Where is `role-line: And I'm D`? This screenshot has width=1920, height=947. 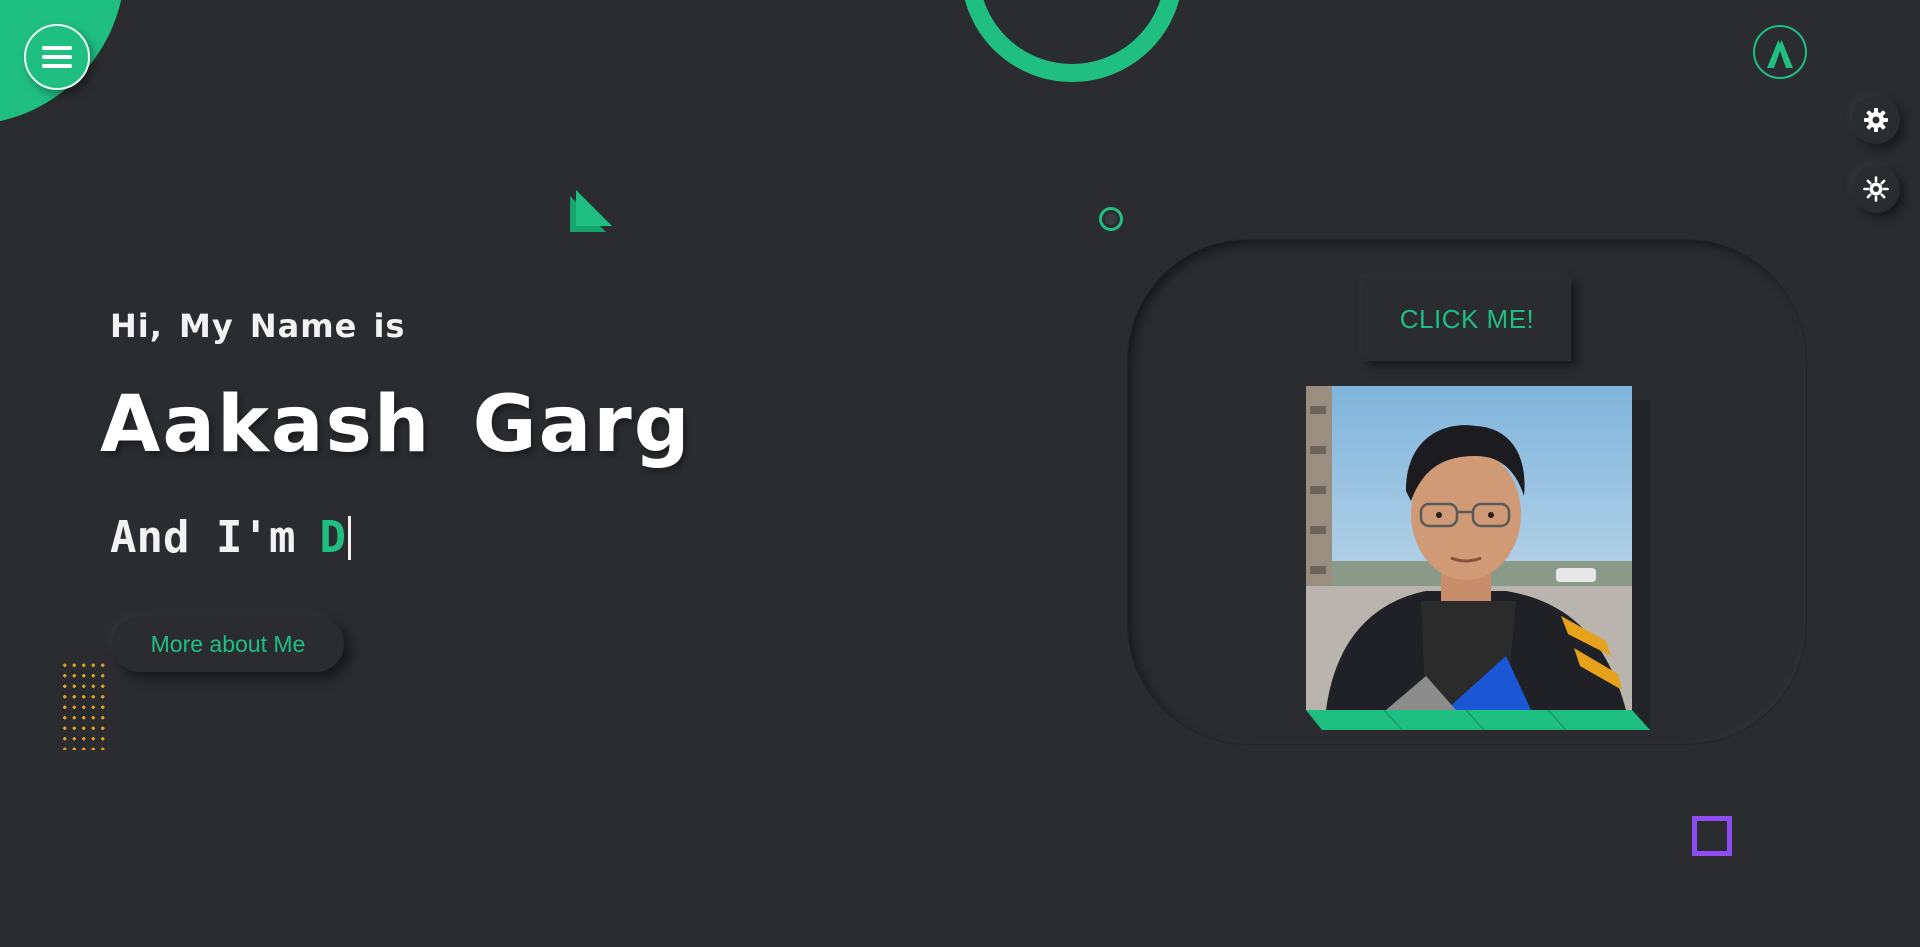 role-line: And I'm D is located at coordinates (230, 537).